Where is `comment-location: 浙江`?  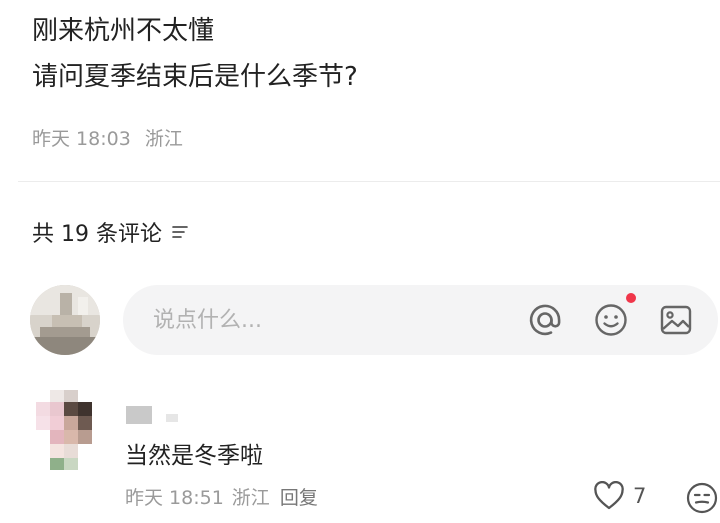 comment-location: 浙江 is located at coordinates (250, 498).